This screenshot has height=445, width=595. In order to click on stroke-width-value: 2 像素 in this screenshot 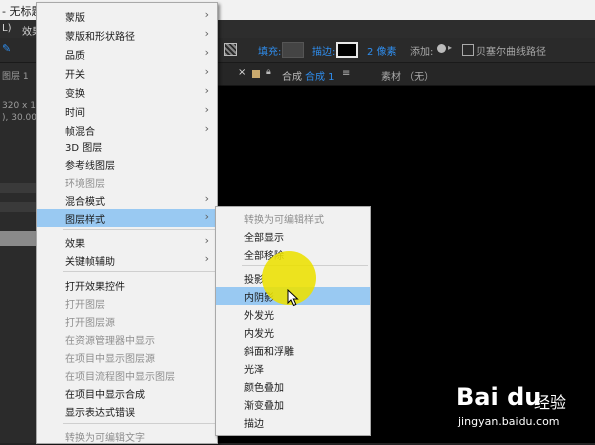, I will do `click(382, 50)`.